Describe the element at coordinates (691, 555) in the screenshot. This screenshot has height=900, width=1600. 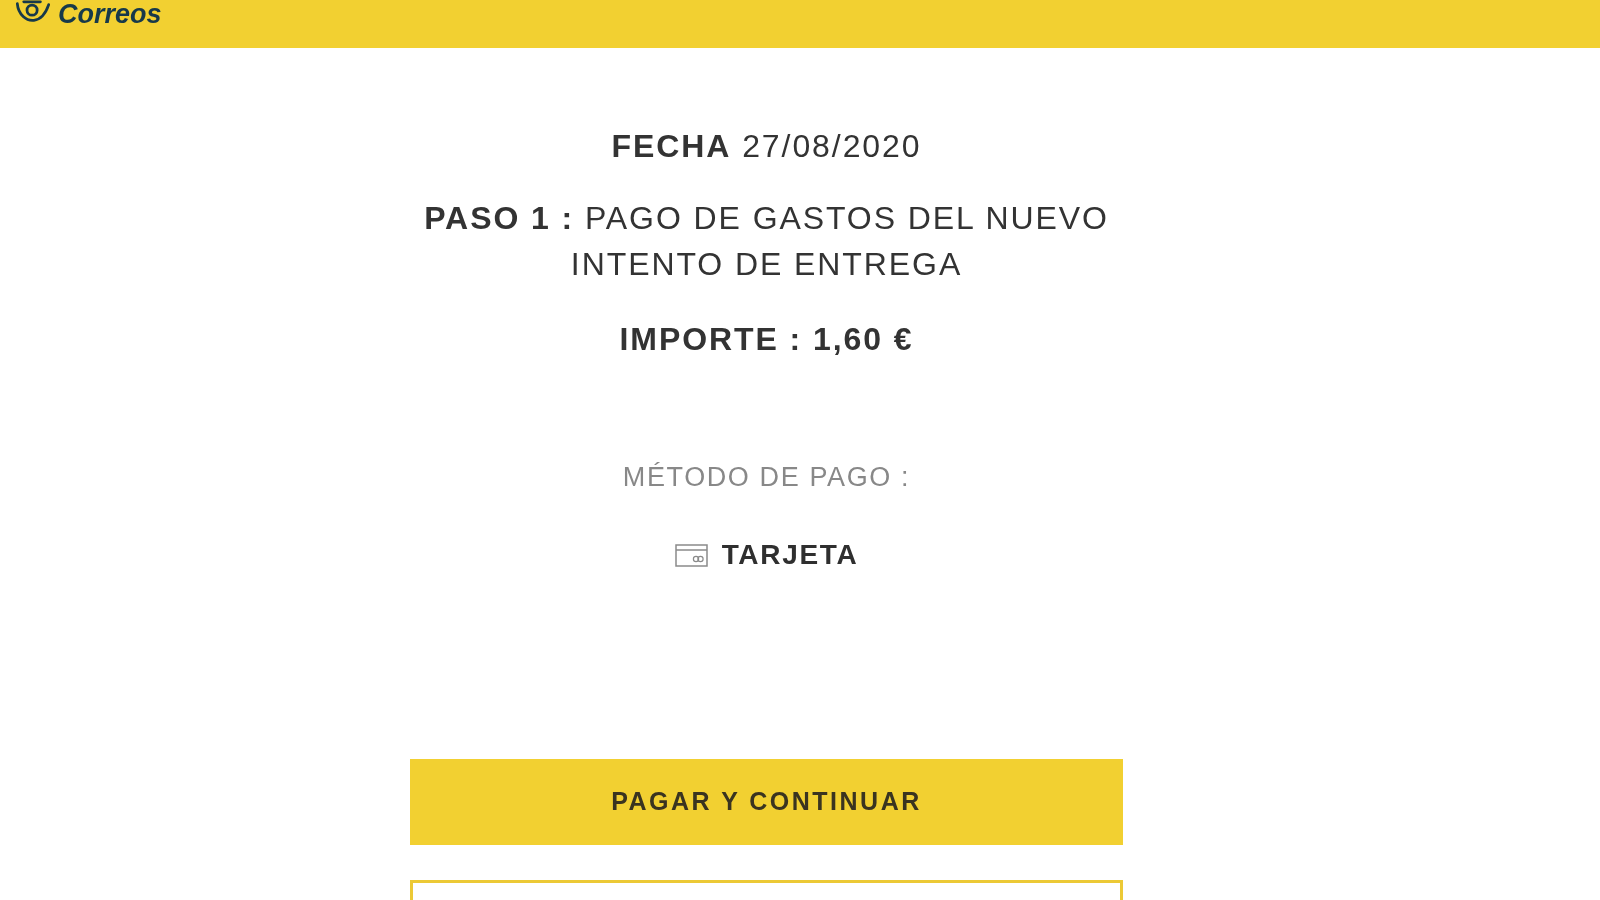
I see `credit-card-icon` at that location.